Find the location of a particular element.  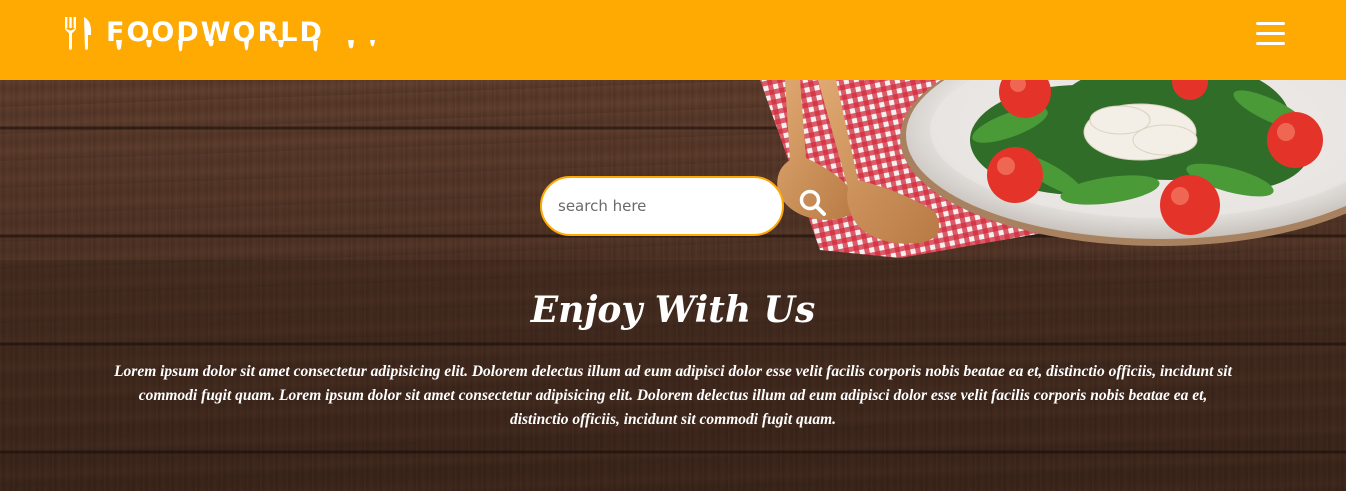

fork-knife-icon is located at coordinates (78, 33).